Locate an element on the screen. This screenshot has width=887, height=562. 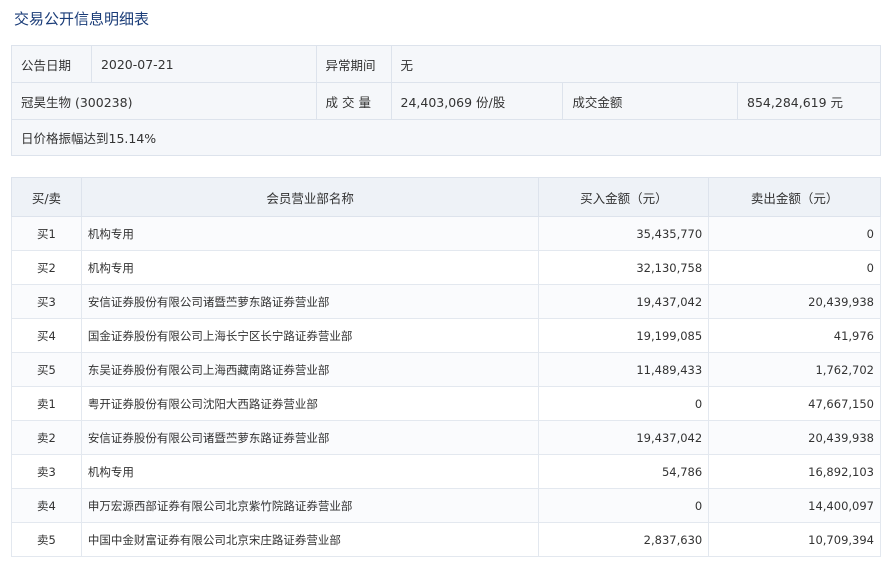
row-side: 卖2 is located at coordinates (46, 437).